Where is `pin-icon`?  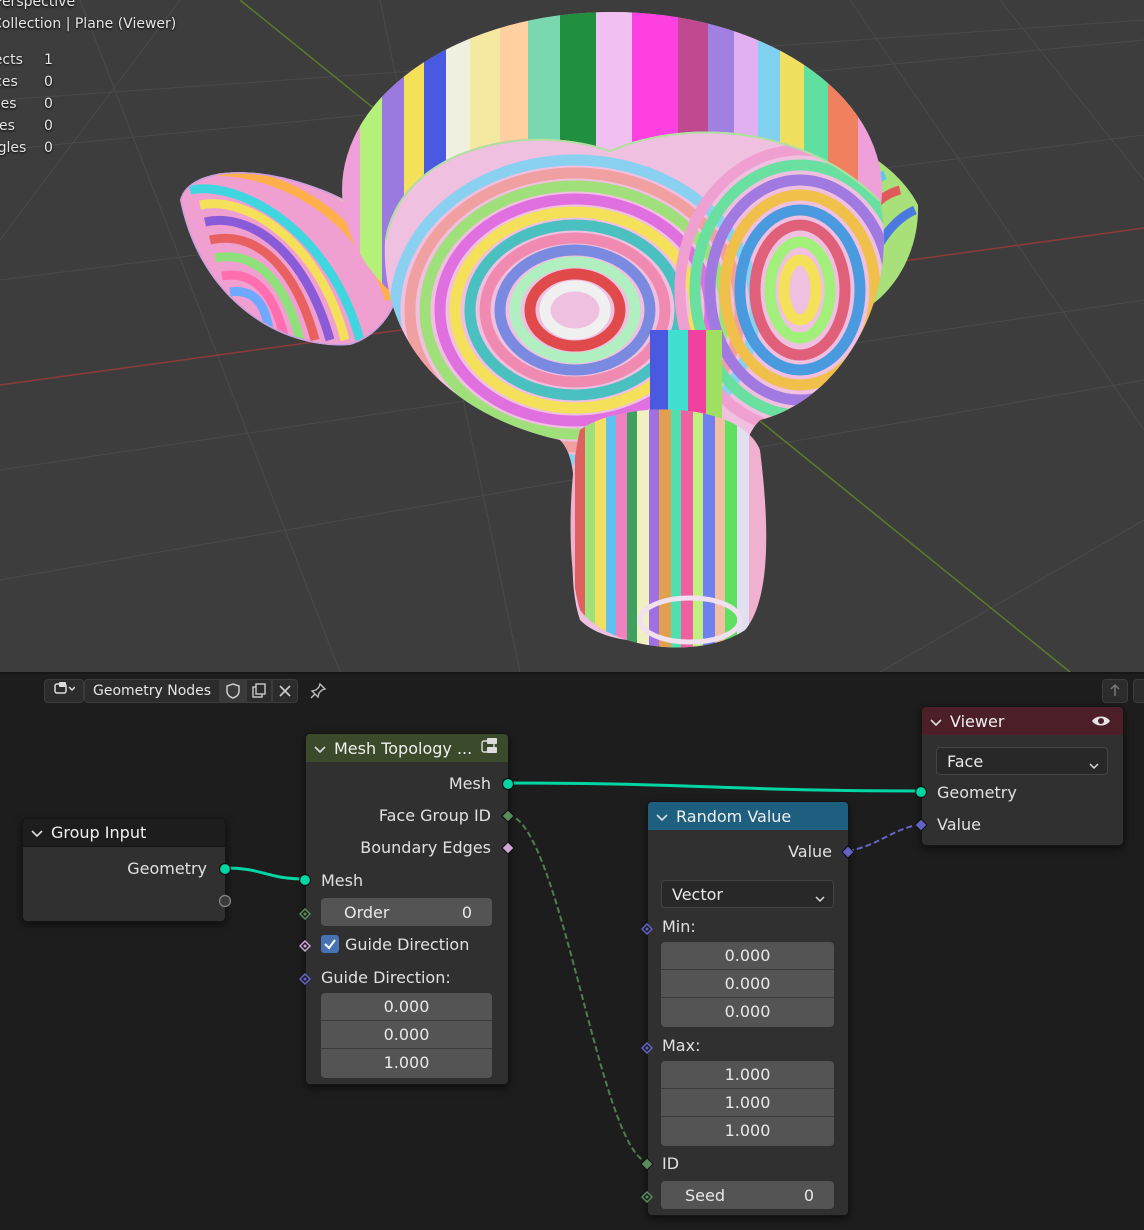 pin-icon is located at coordinates (318, 691).